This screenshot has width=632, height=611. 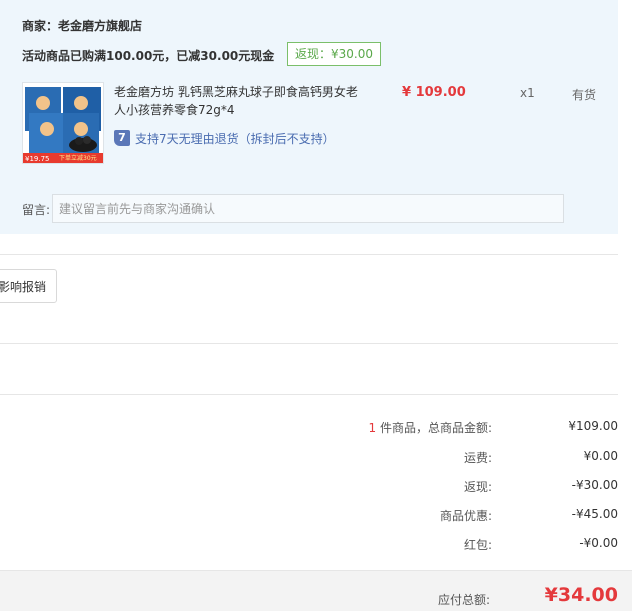 I want to click on total-label: 应付总额:, so click(x=463, y=600).